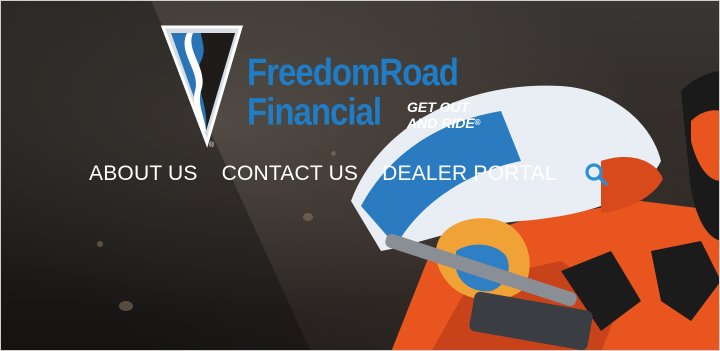 This screenshot has height=351, width=720. What do you see at coordinates (438, 107) in the screenshot?
I see `tagline-line-1: GET OUT` at bounding box center [438, 107].